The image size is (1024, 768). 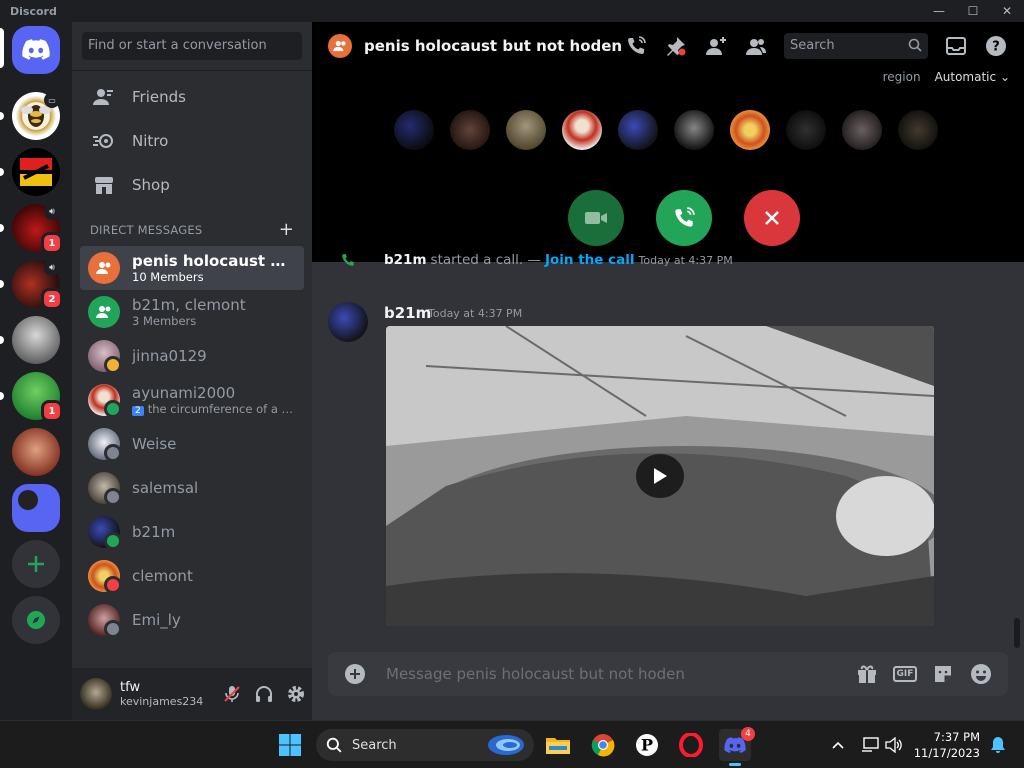 I want to click on server-icon-man, so click(x=36, y=452).